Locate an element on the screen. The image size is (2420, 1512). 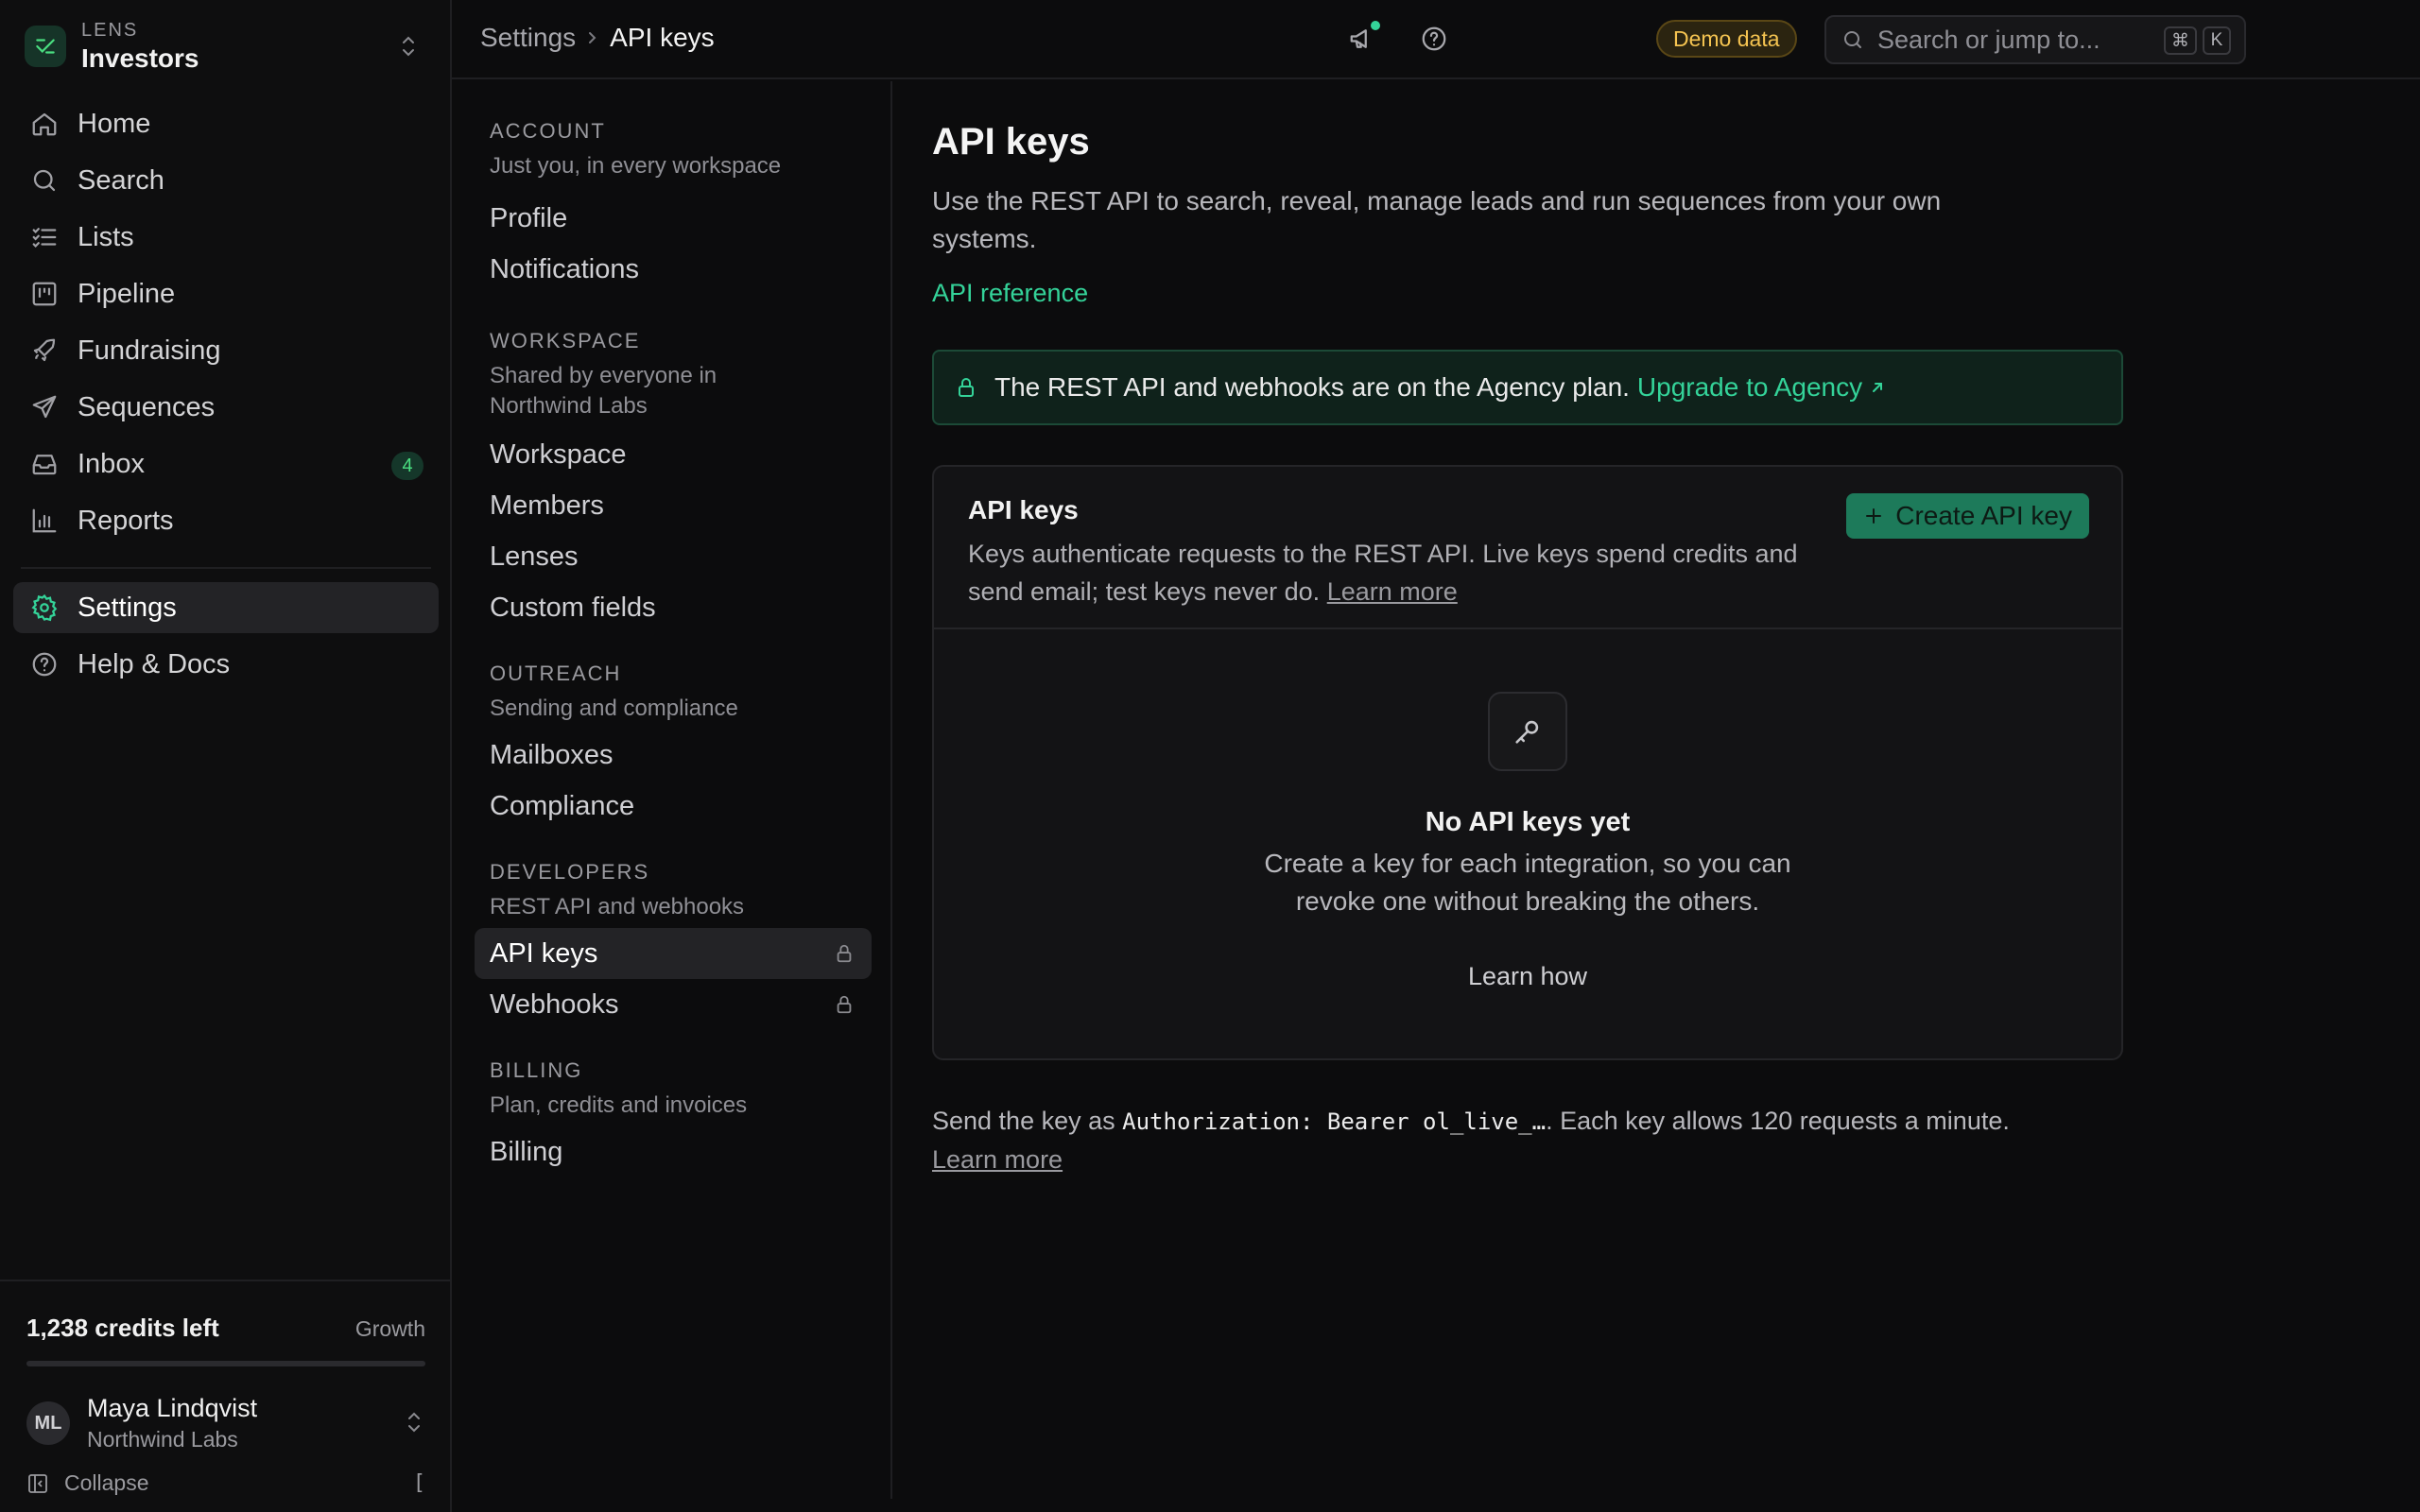
settings-item-compliance: Compliance is located at coordinates (673, 806).